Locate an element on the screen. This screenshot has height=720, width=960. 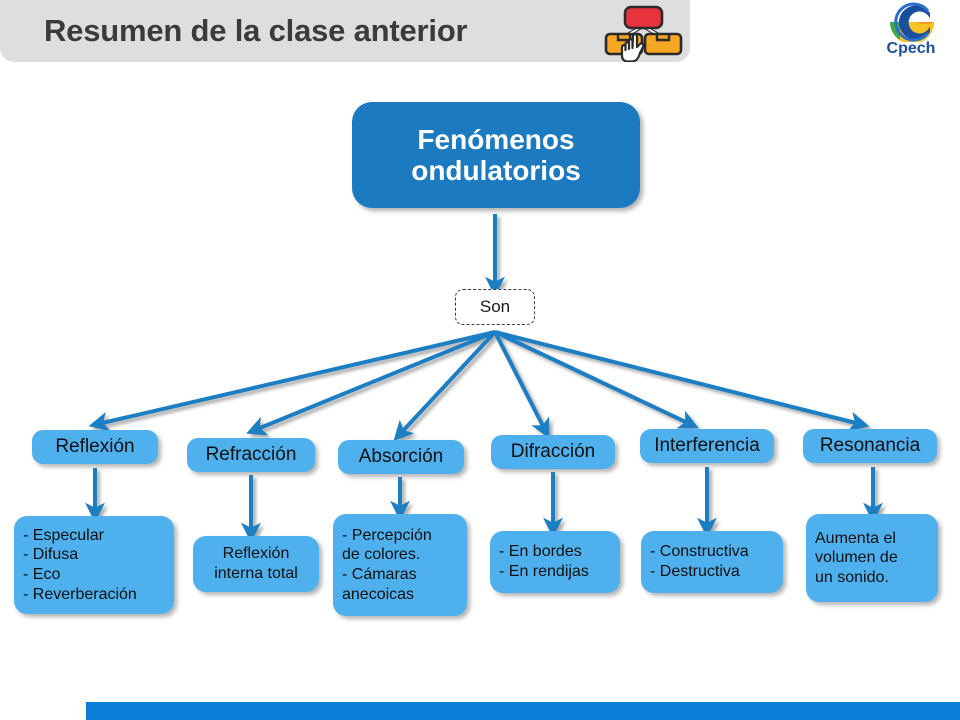
category-node-resonancia: Resonancia is located at coordinates (870, 446).